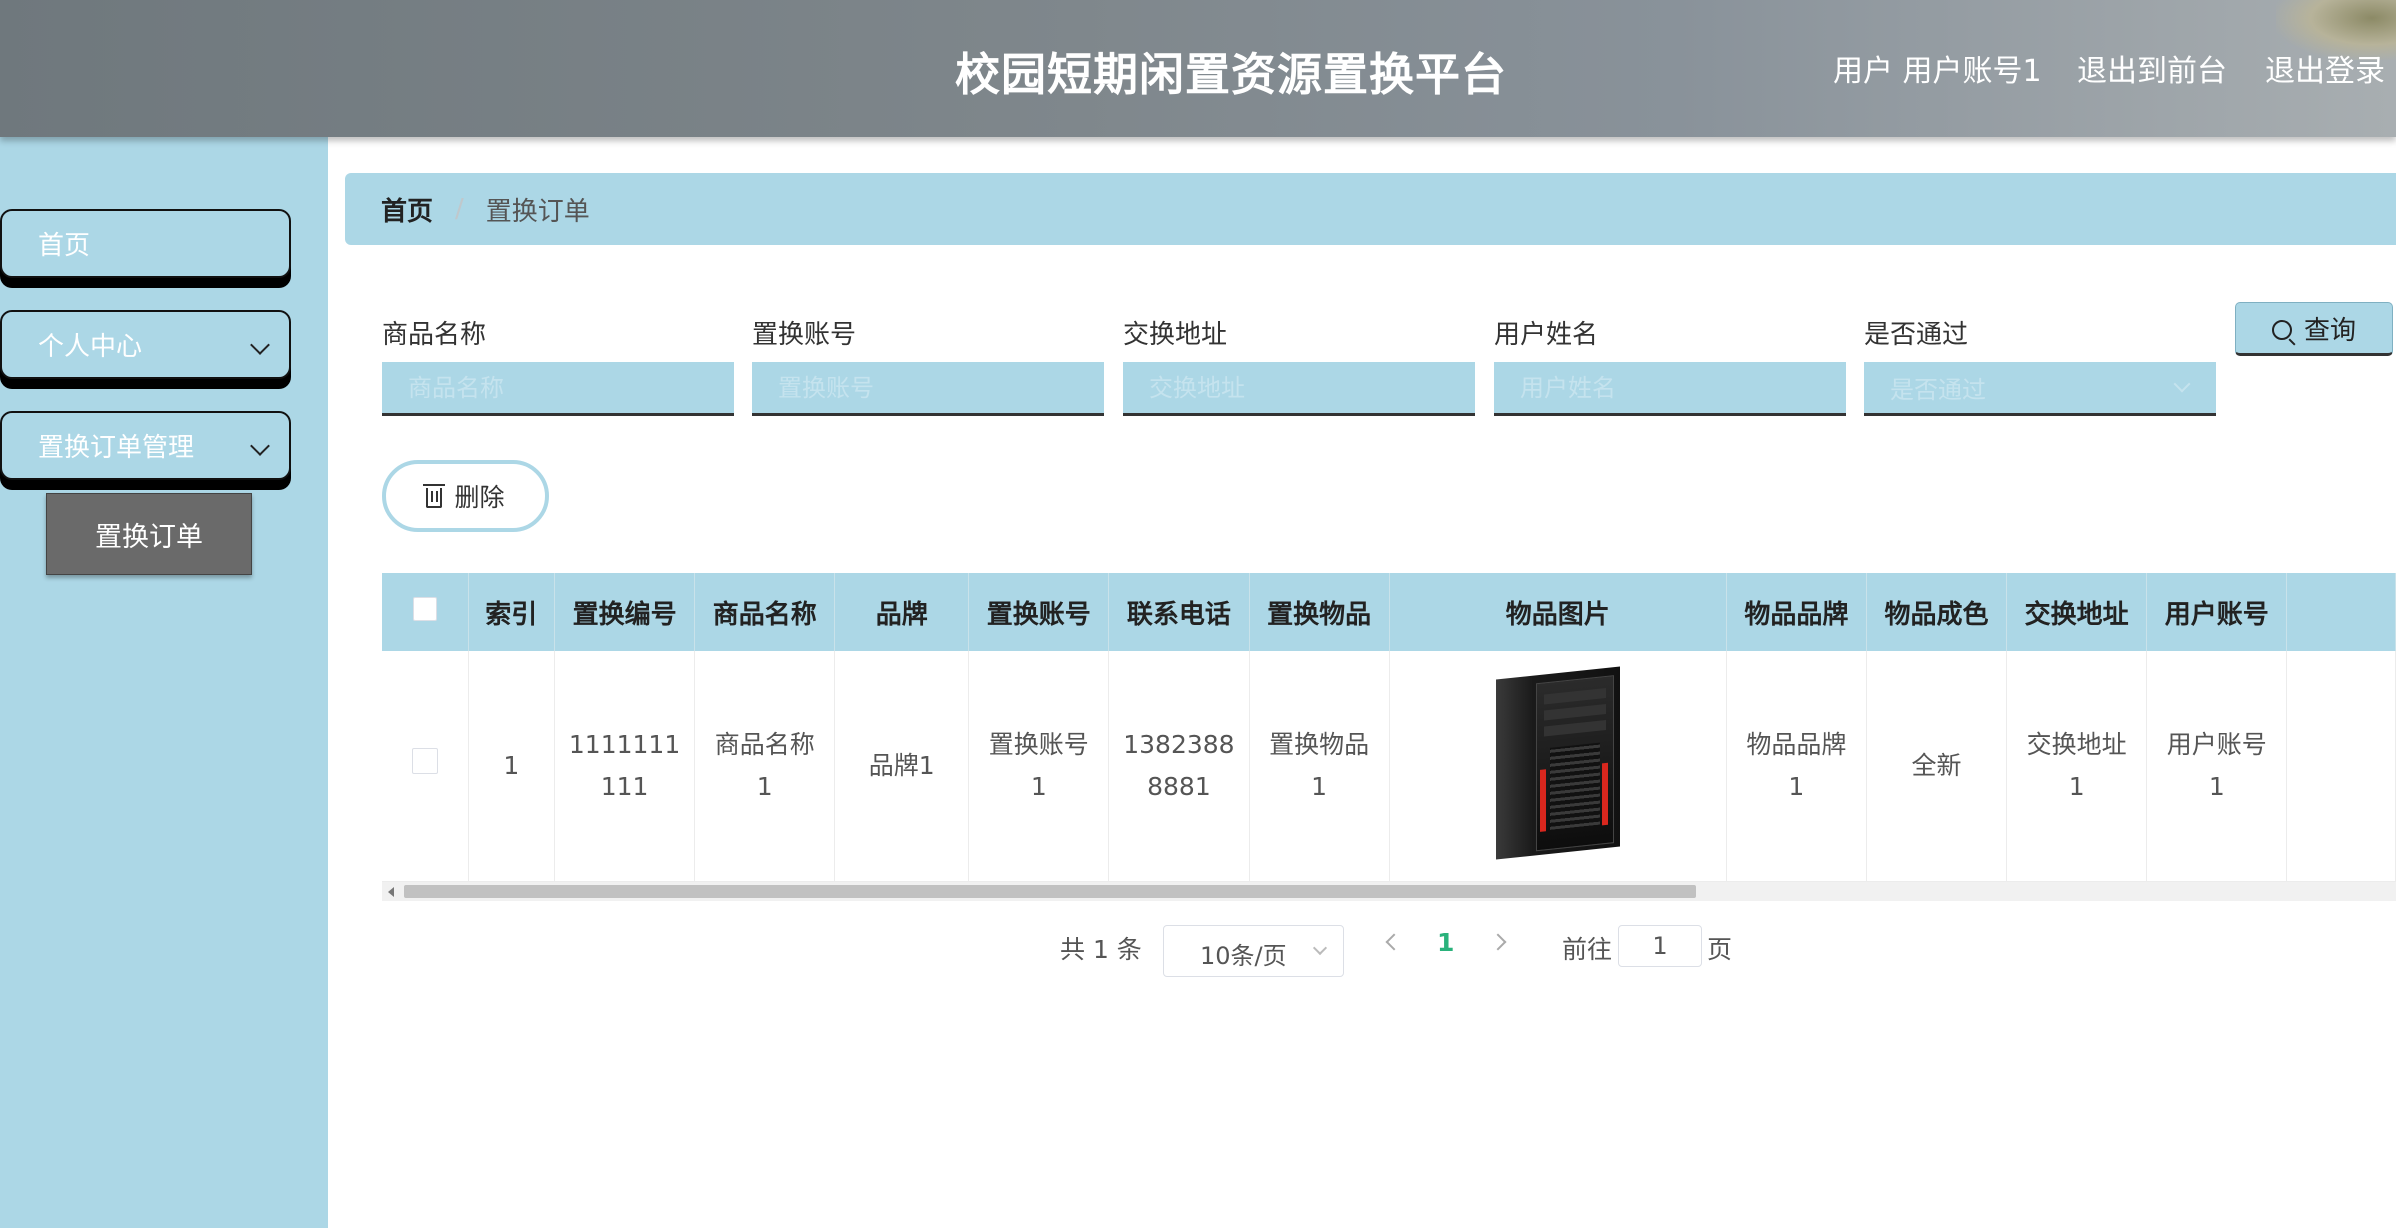 The width and height of the screenshot is (2396, 1228). What do you see at coordinates (1660, 946) in the screenshot?
I see `goto-page-input` at bounding box center [1660, 946].